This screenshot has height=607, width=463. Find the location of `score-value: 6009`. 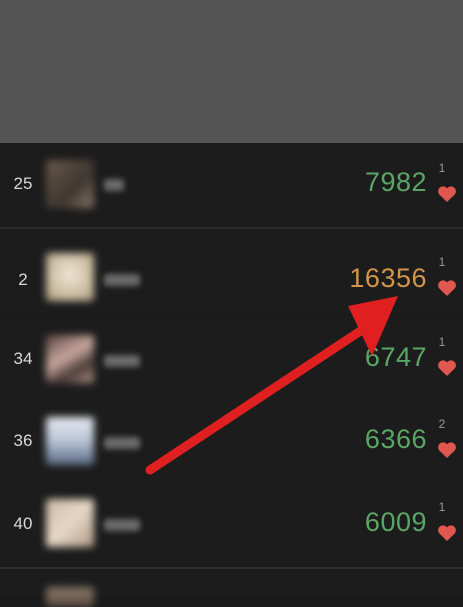

score-value: 6009 is located at coordinates (395, 522).